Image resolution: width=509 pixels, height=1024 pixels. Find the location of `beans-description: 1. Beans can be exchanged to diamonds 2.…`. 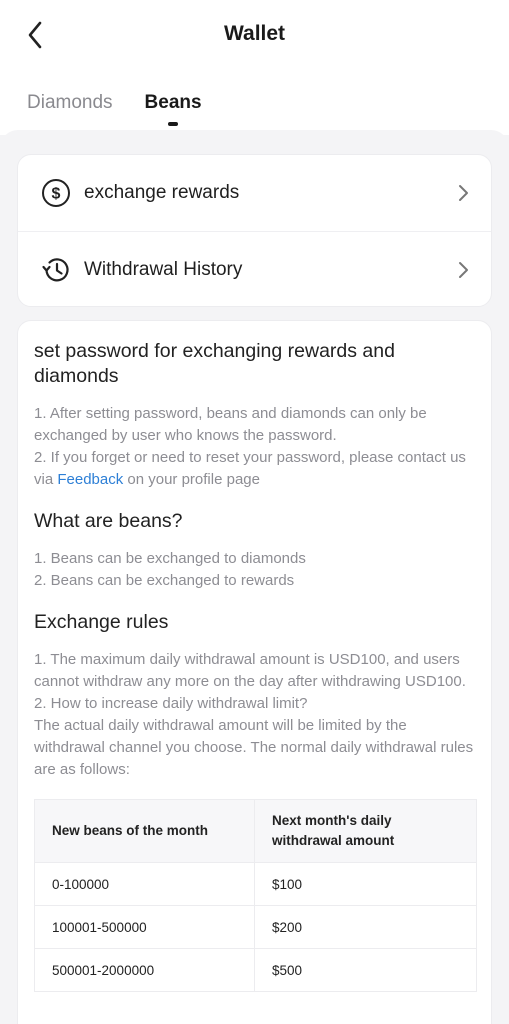

beans-description: 1. Beans can be exchanged to diamonds 2.… is located at coordinates (254, 570).